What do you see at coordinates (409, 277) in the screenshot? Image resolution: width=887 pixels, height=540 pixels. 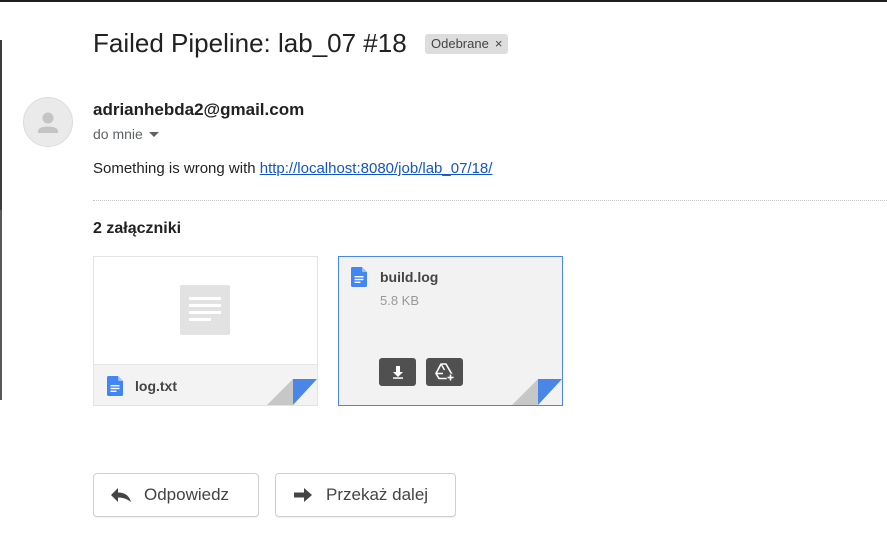 I see `attachment-name: build.log` at bounding box center [409, 277].